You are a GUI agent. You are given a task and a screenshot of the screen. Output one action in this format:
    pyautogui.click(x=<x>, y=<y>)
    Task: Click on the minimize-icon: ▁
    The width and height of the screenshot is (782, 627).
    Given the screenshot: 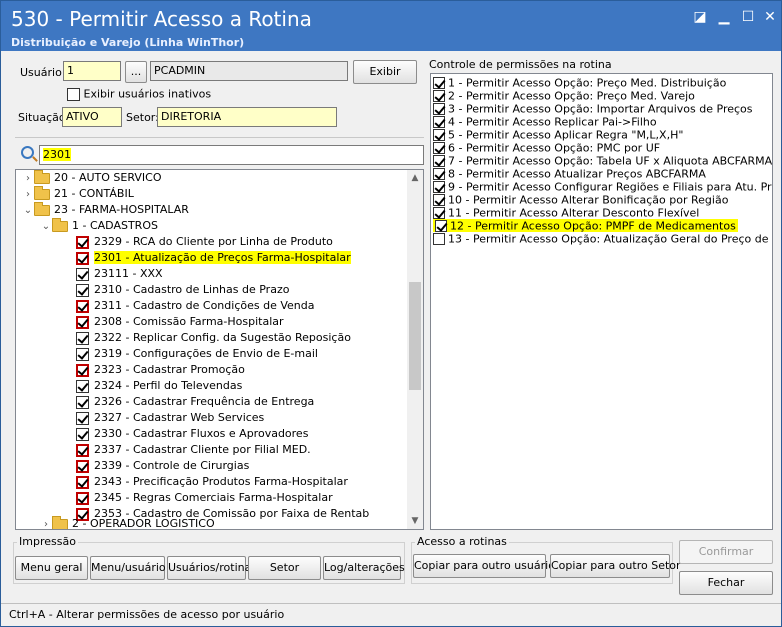 What is the action you would take?
    pyautogui.click(x=724, y=17)
    